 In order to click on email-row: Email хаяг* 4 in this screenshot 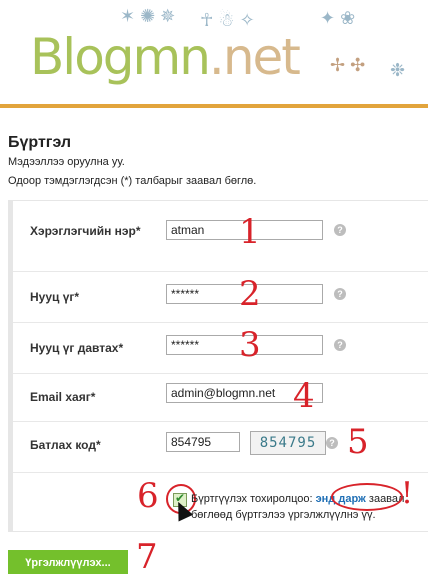, I will do `click(220, 397)`.